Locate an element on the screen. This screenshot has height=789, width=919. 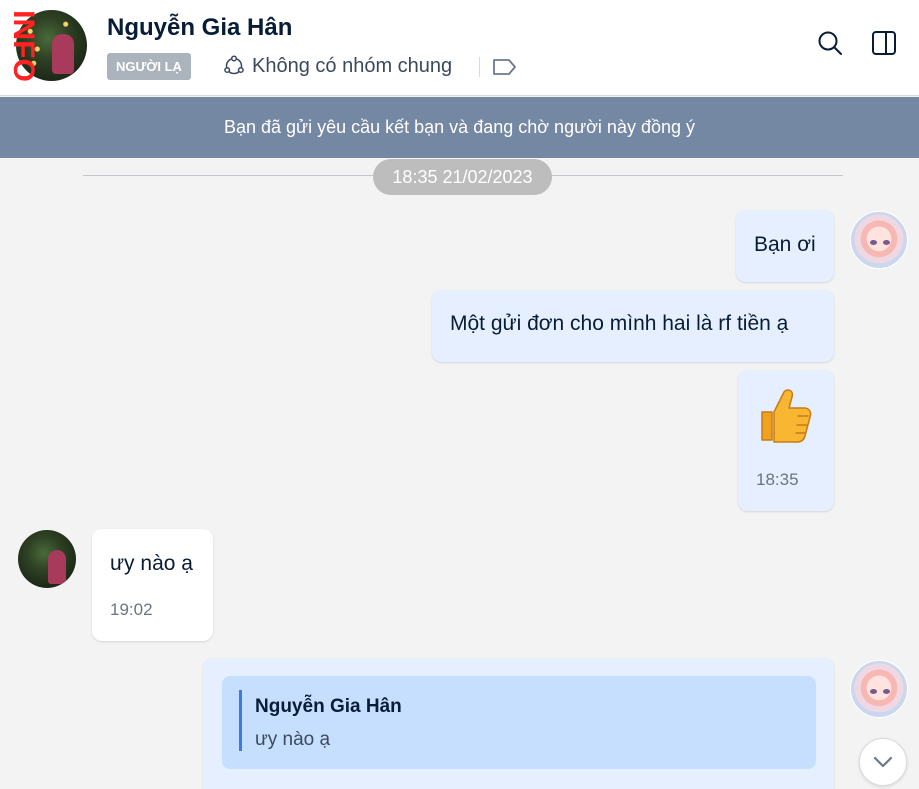
message-text: Một gửi đơn cho mình hai là rf tiền ạ is located at coordinates (619, 323).